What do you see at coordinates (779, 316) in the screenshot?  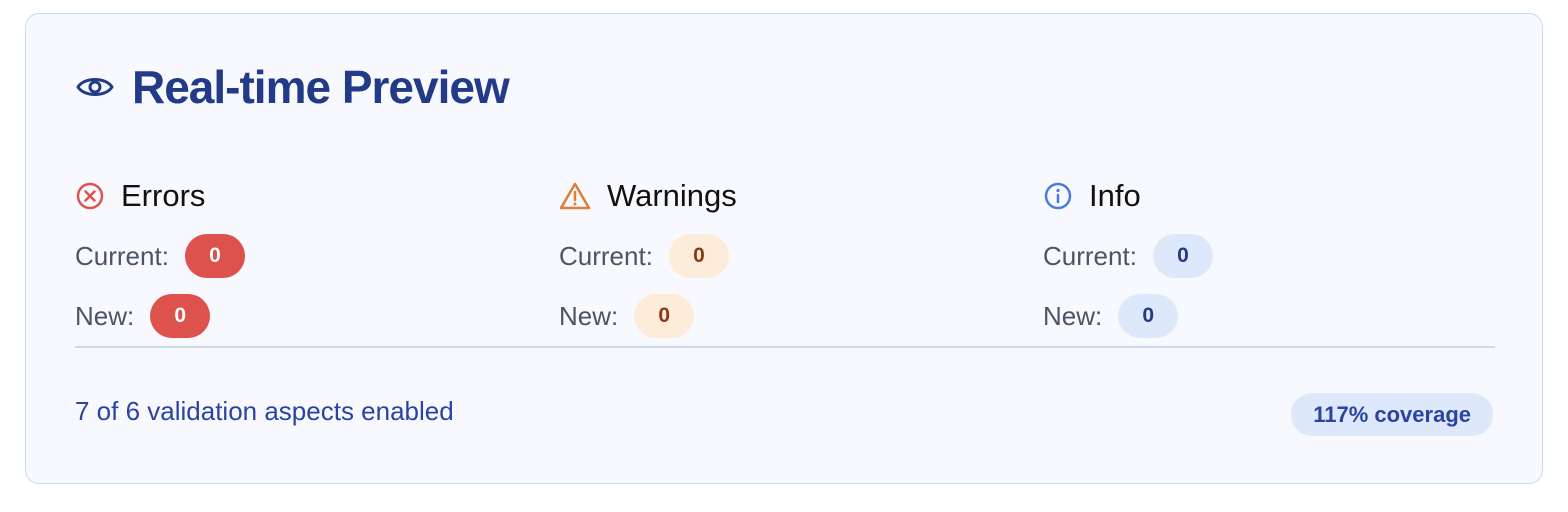 I see `warnings-new-row: New: 0` at bounding box center [779, 316].